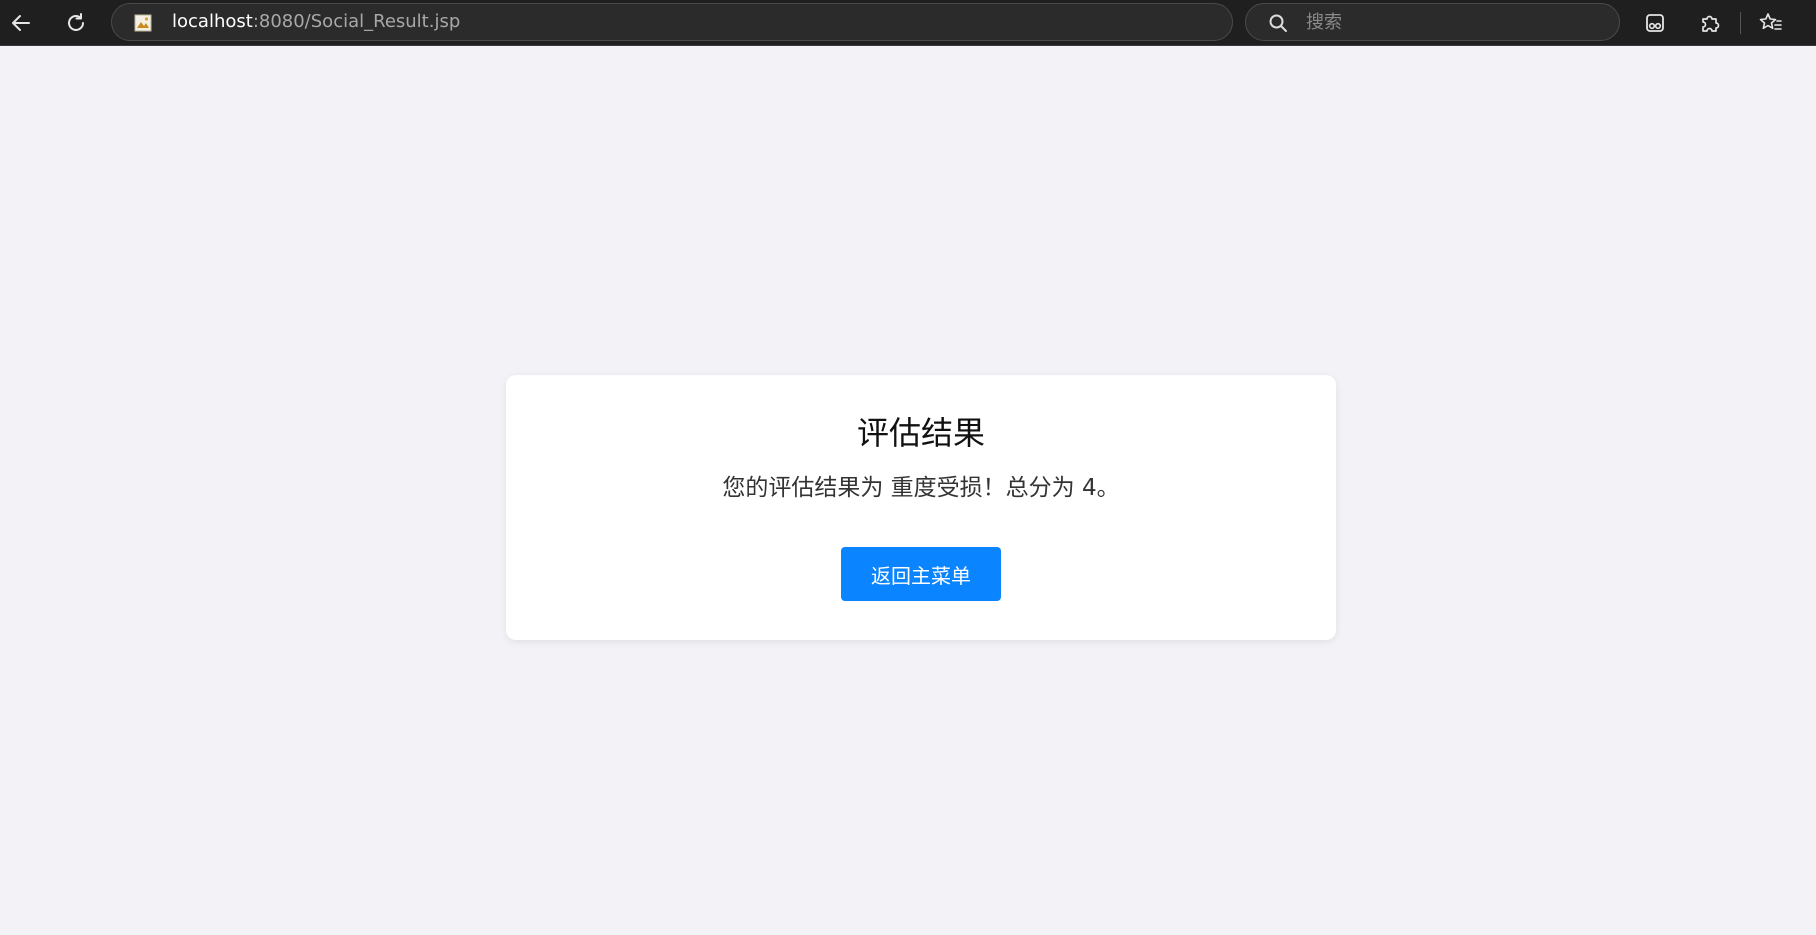 The image size is (1816, 935). I want to click on back-button, so click(21, 23).